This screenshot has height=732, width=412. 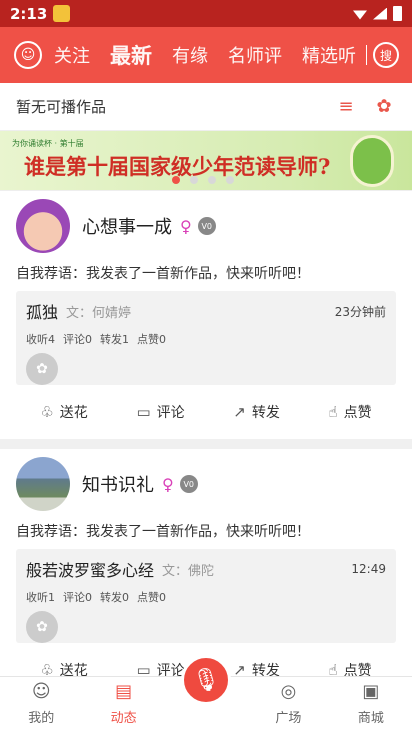 I want to click on work-author: 文：佛陀, so click(x=188, y=571).